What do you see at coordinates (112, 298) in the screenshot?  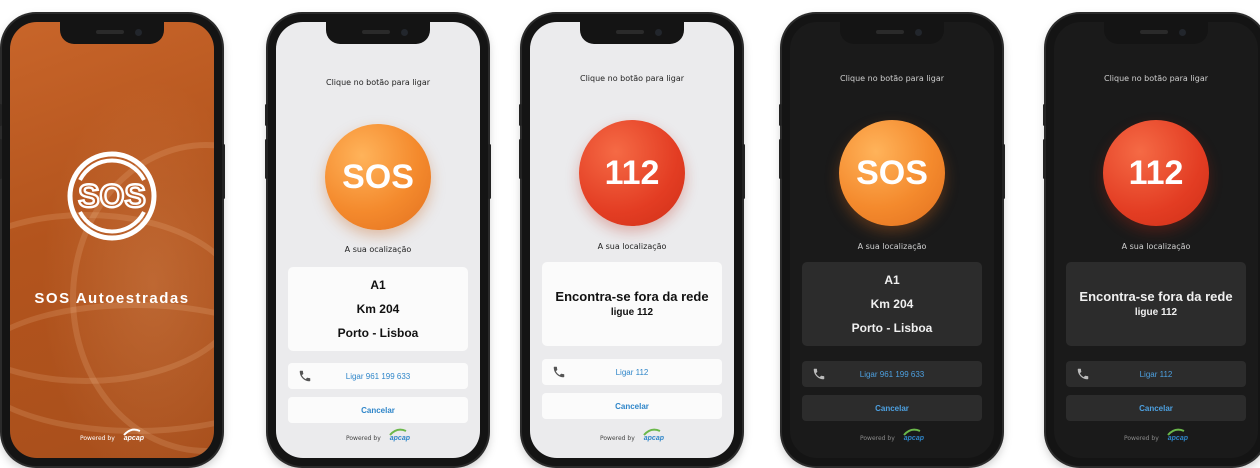 I see `app-title: SOS Autoestradas` at bounding box center [112, 298].